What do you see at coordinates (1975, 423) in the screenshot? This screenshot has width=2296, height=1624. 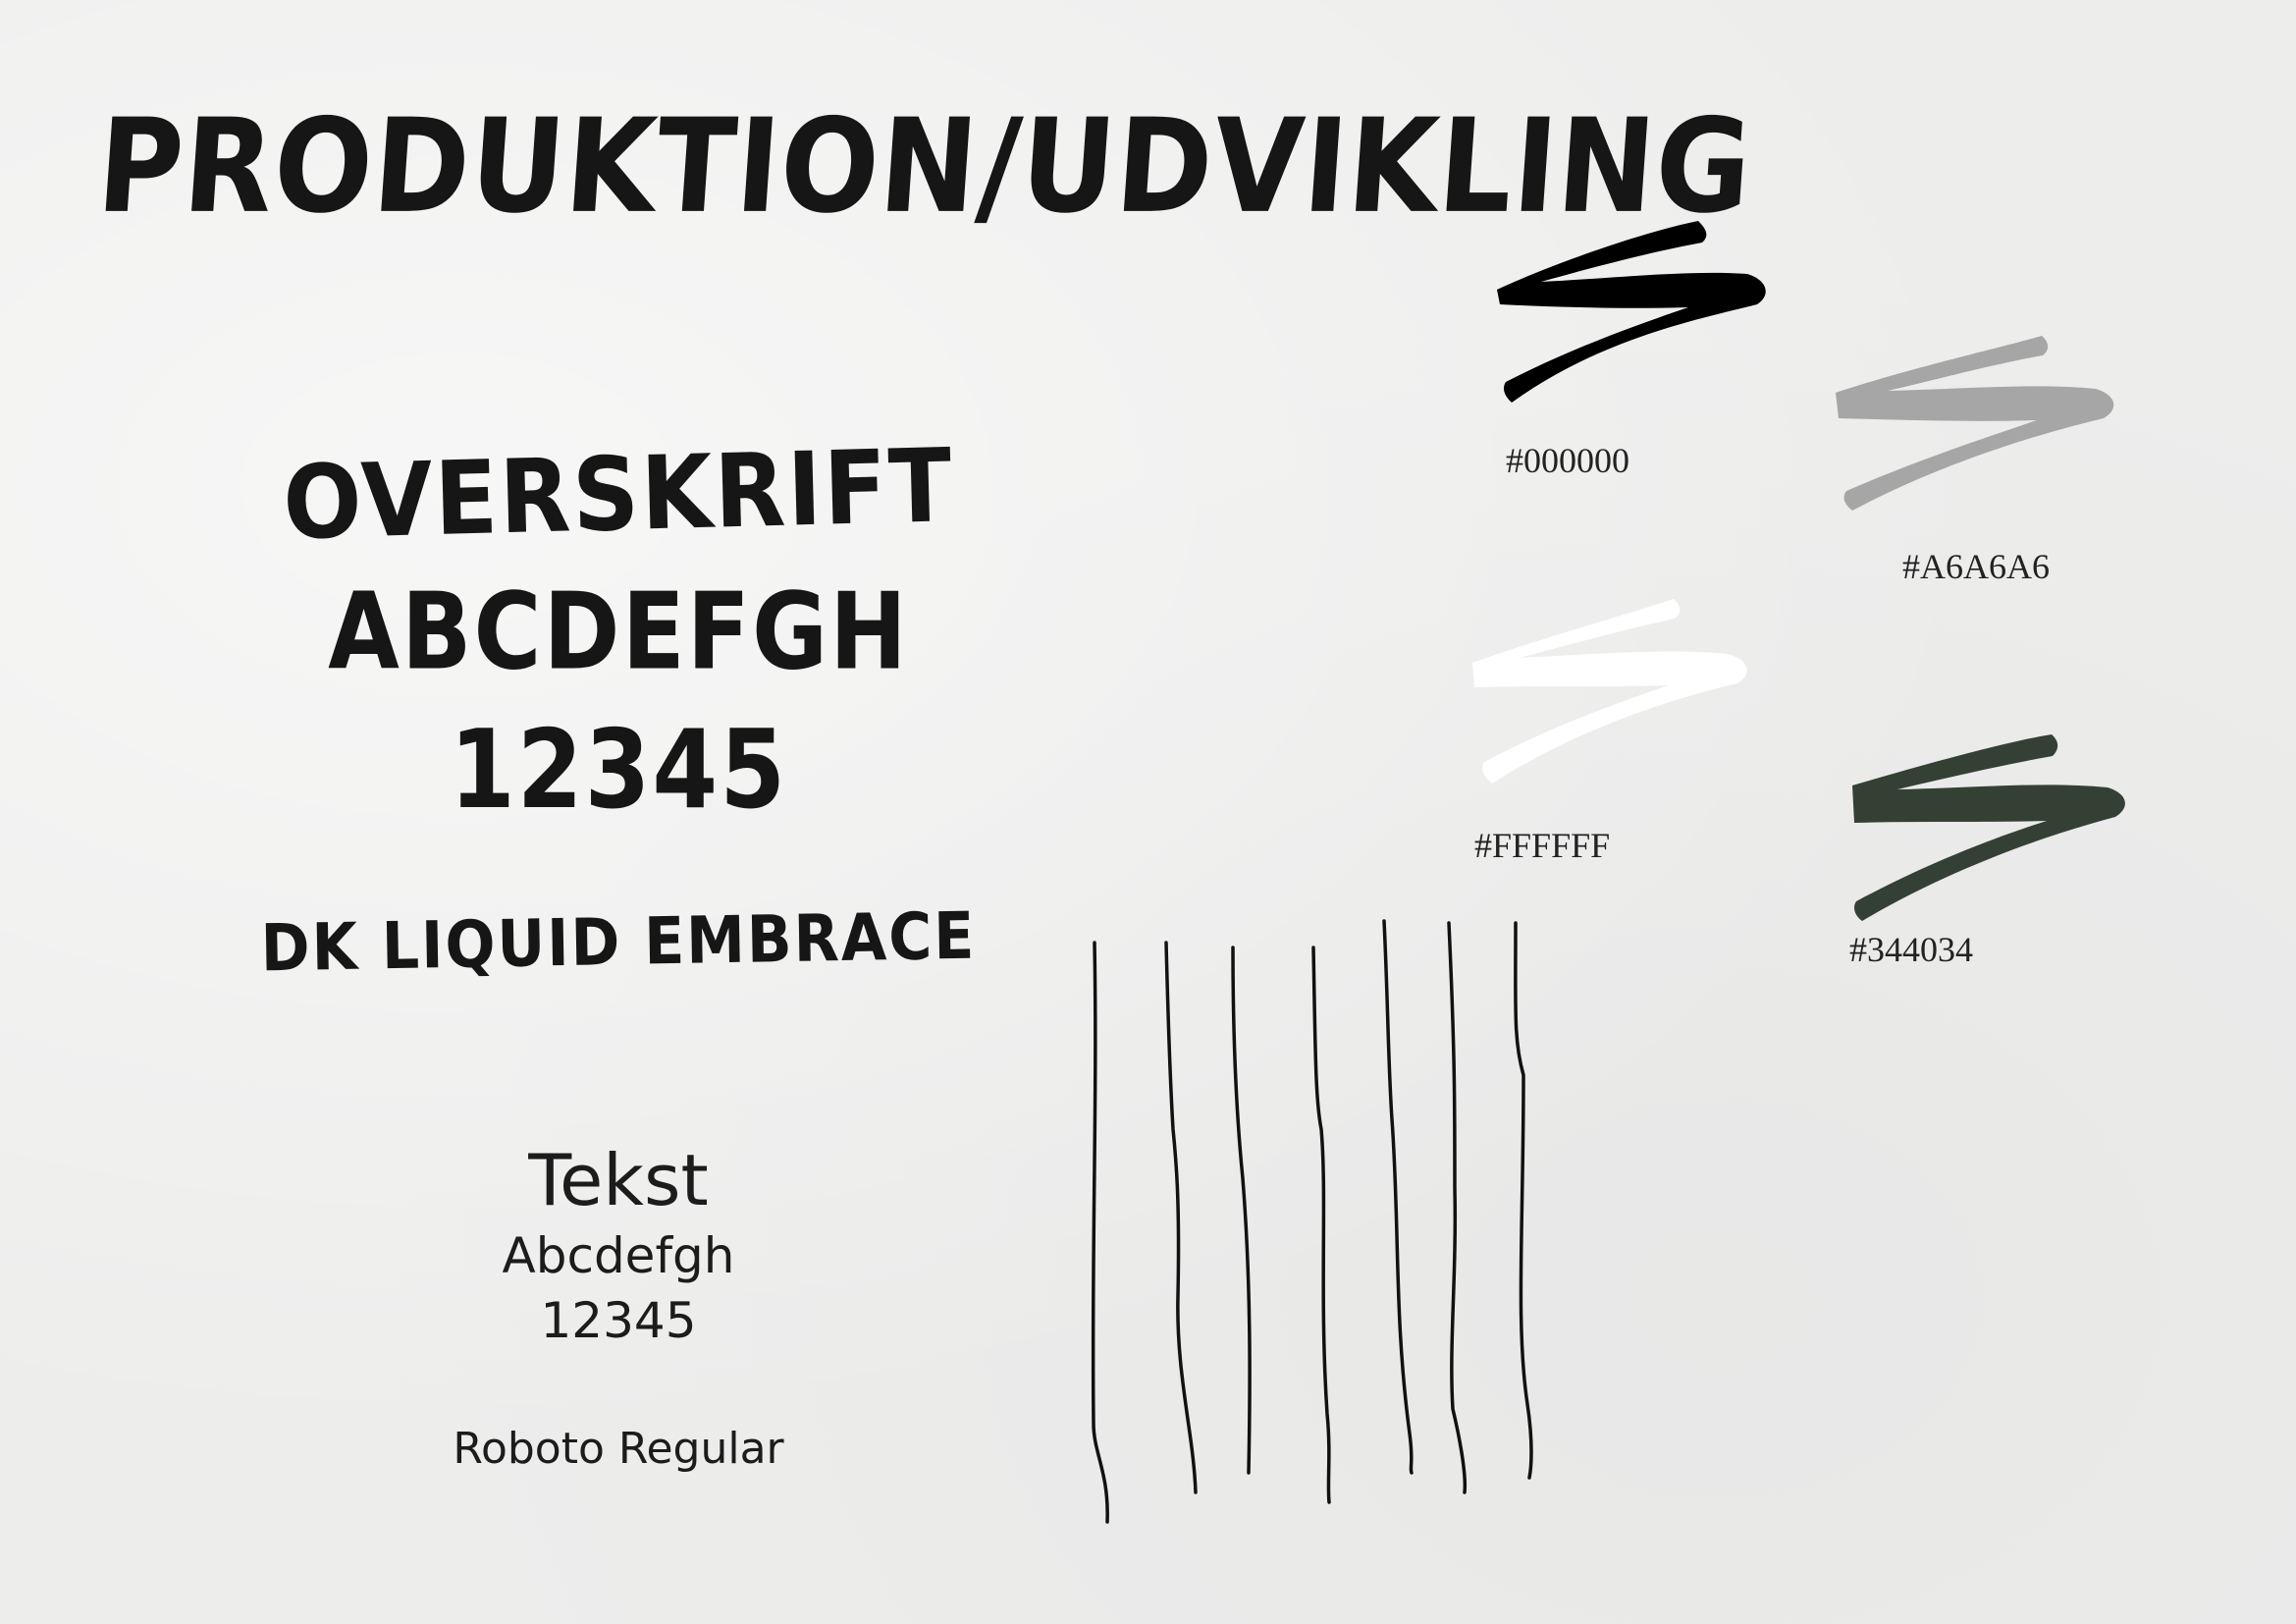 I see `color-swatch-grey` at bounding box center [1975, 423].